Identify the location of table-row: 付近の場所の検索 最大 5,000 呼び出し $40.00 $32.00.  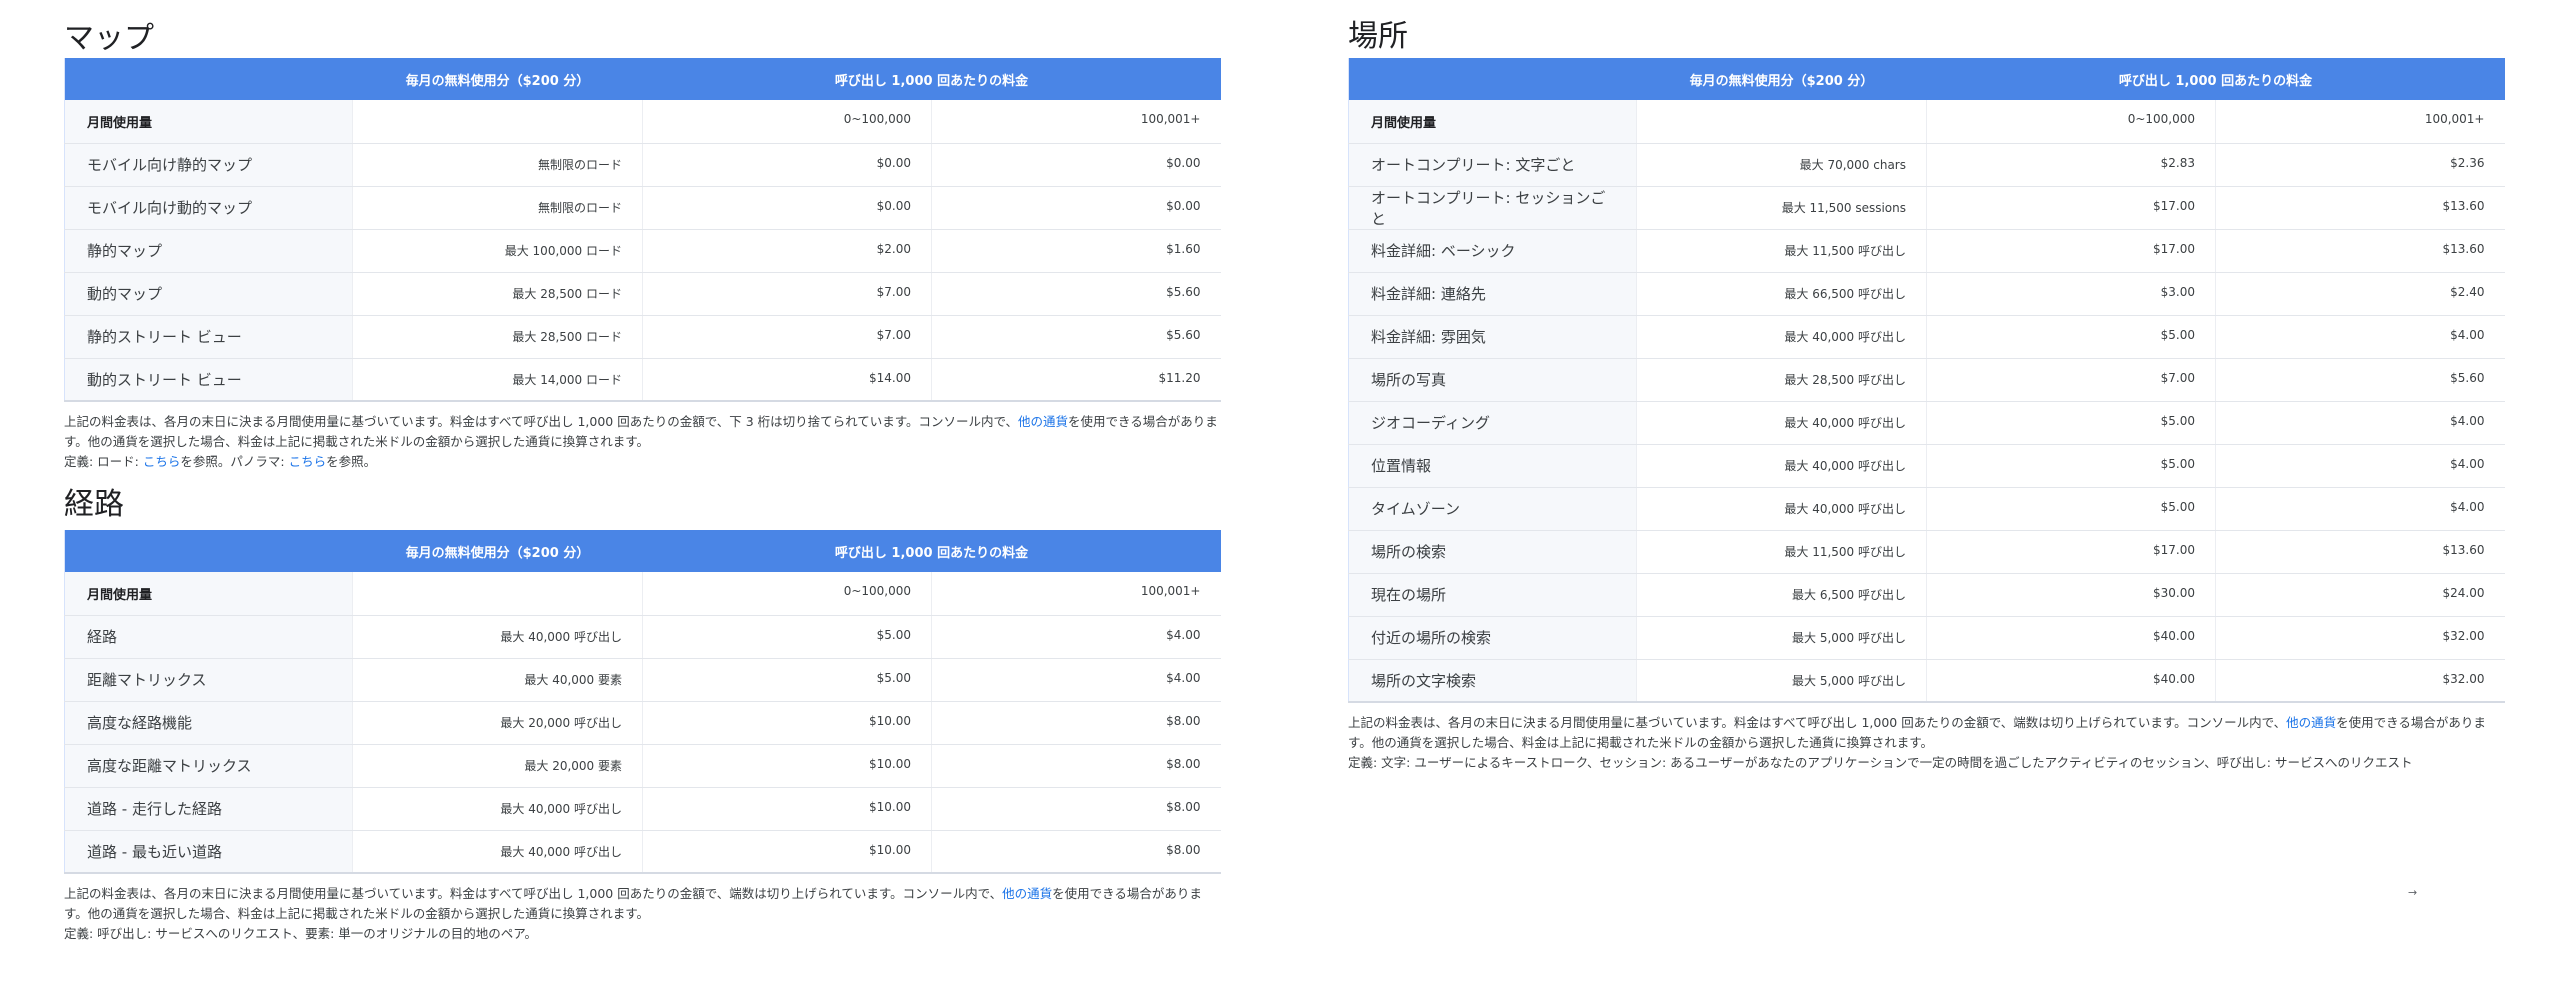
(1926, 638).